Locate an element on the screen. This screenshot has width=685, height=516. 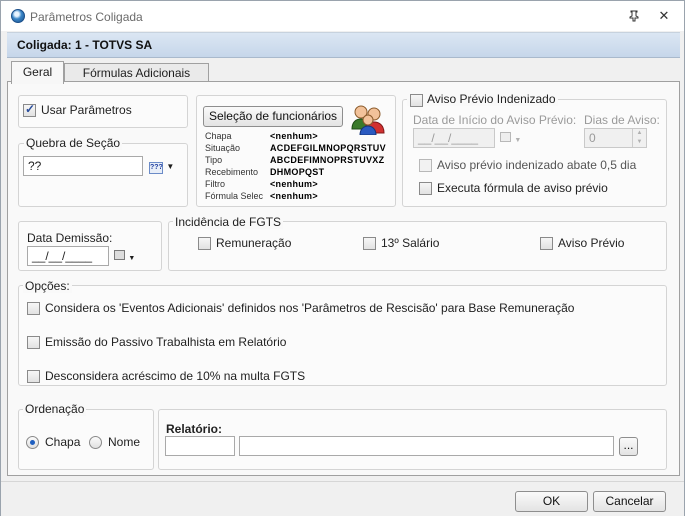
fgts-aviso-checkbox is located at coordinates (546, 243).